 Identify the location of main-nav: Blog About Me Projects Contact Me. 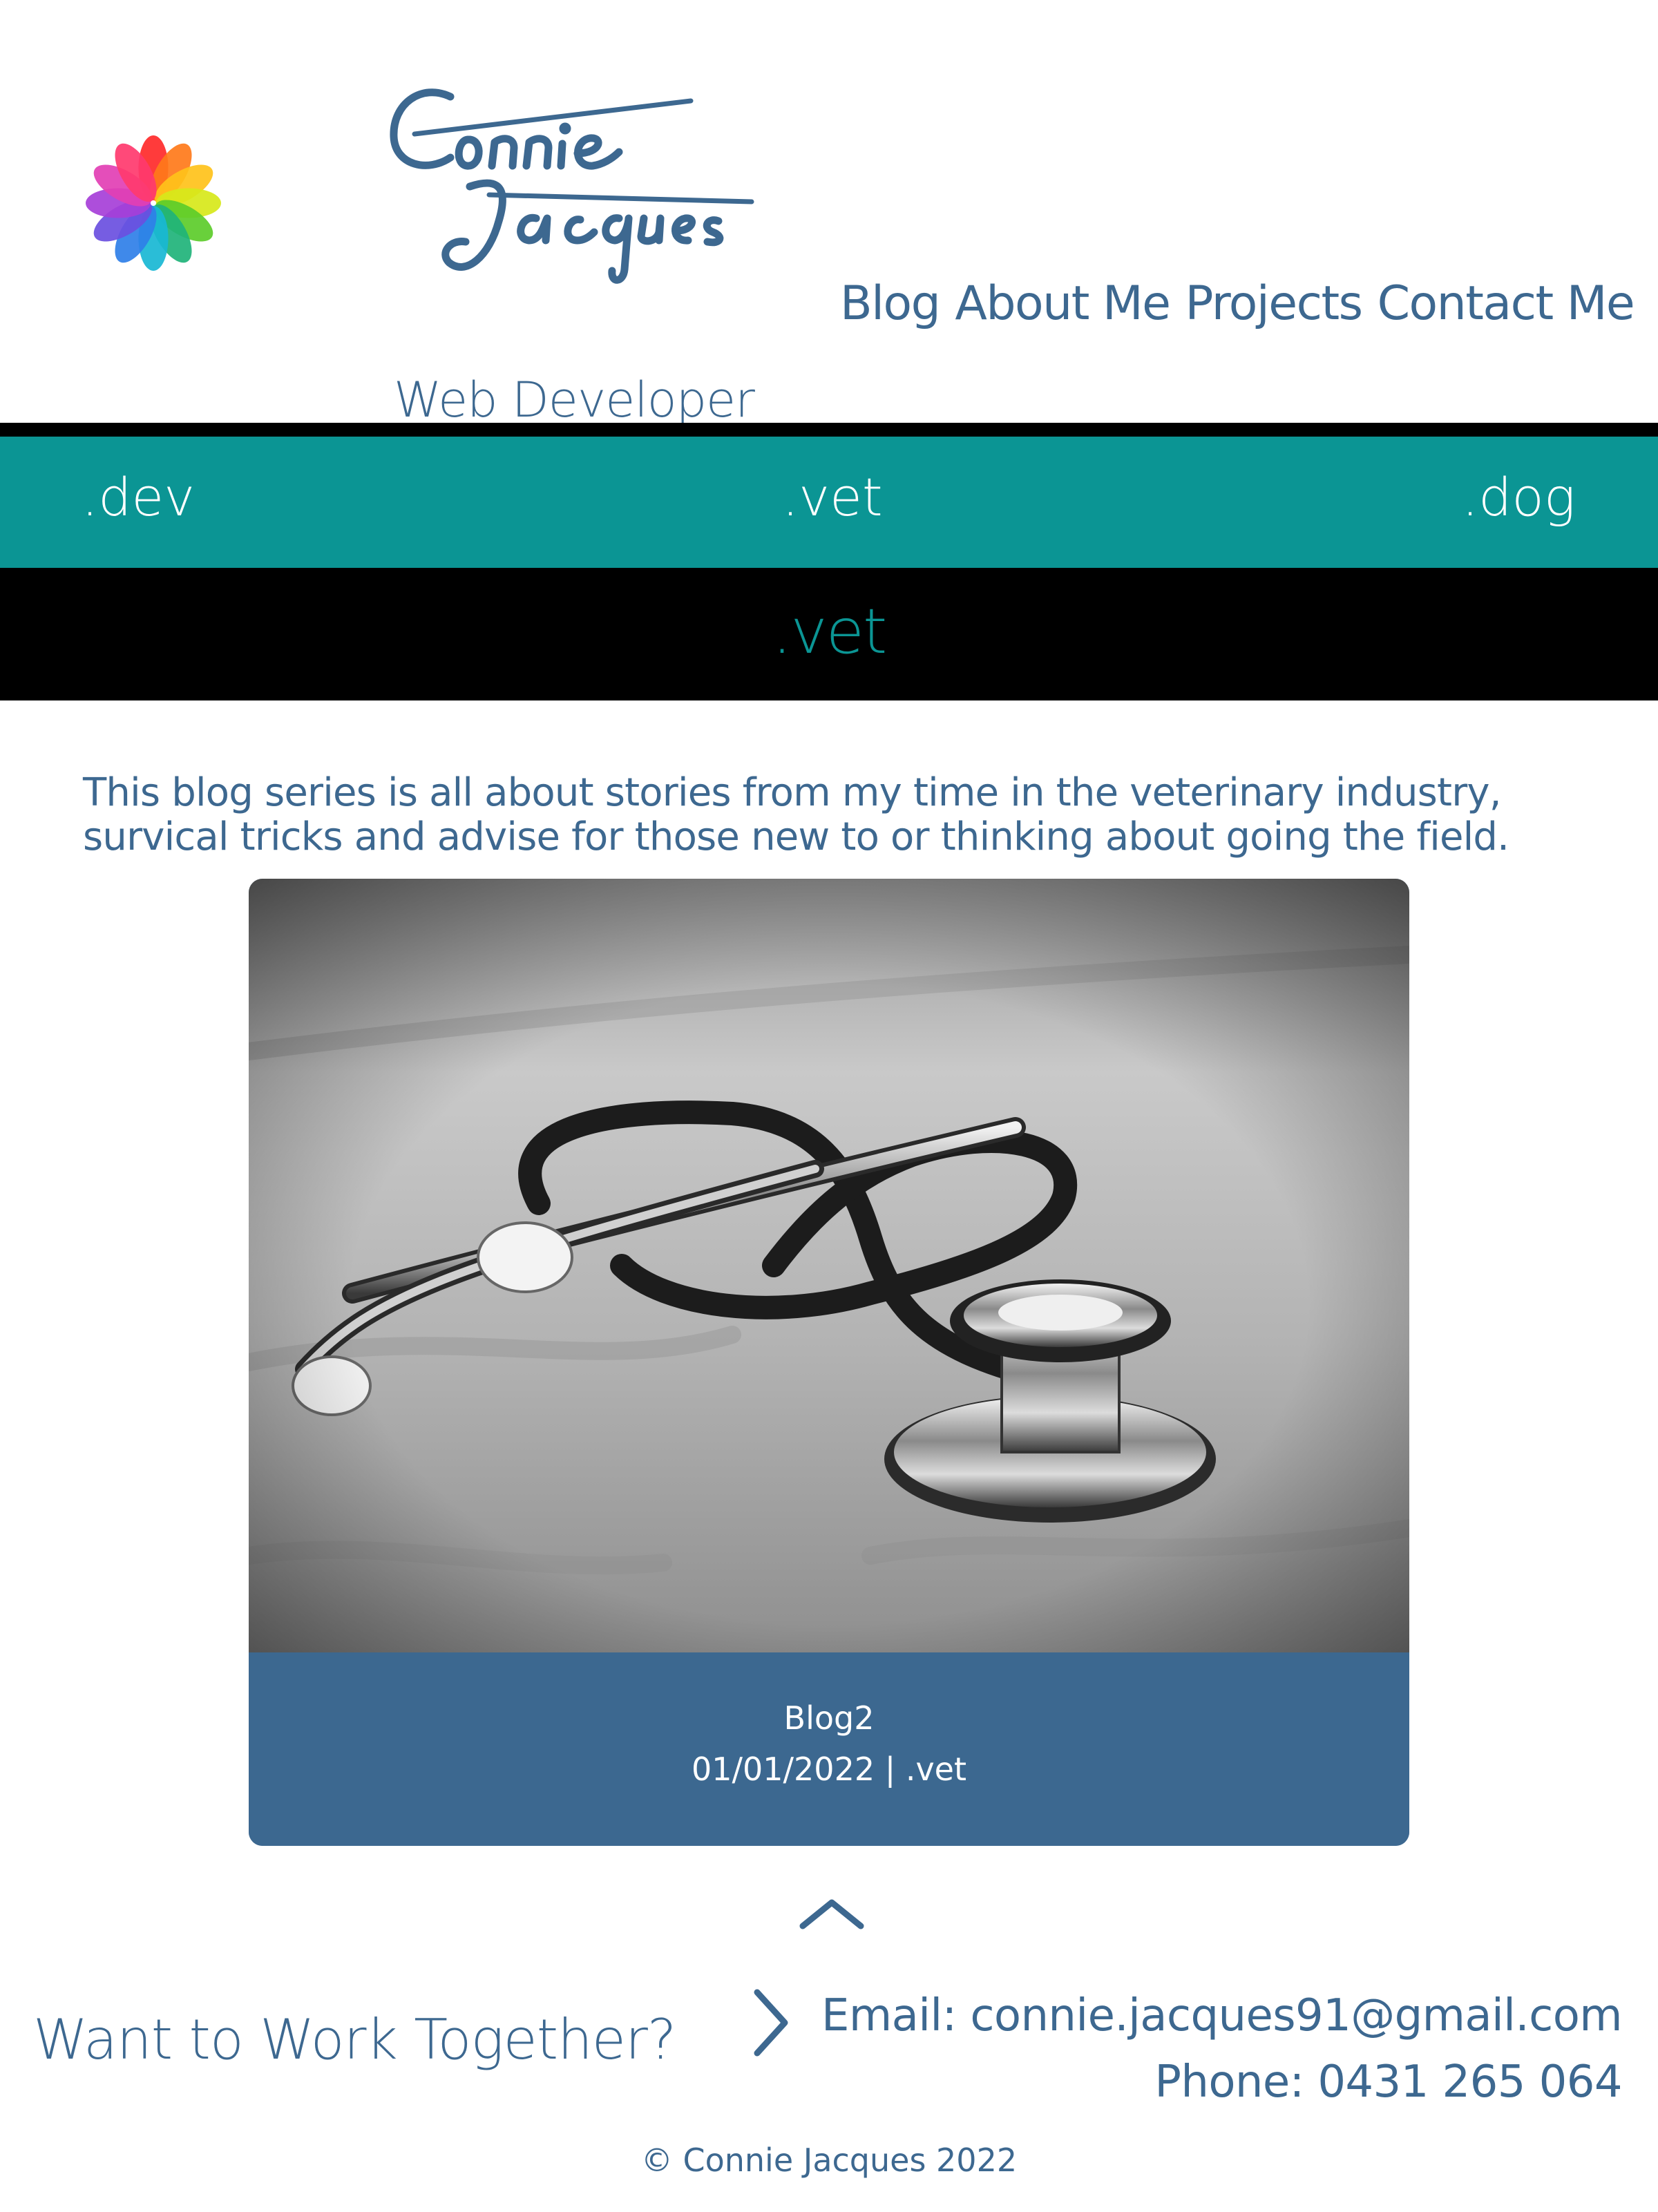
(1237, 304).